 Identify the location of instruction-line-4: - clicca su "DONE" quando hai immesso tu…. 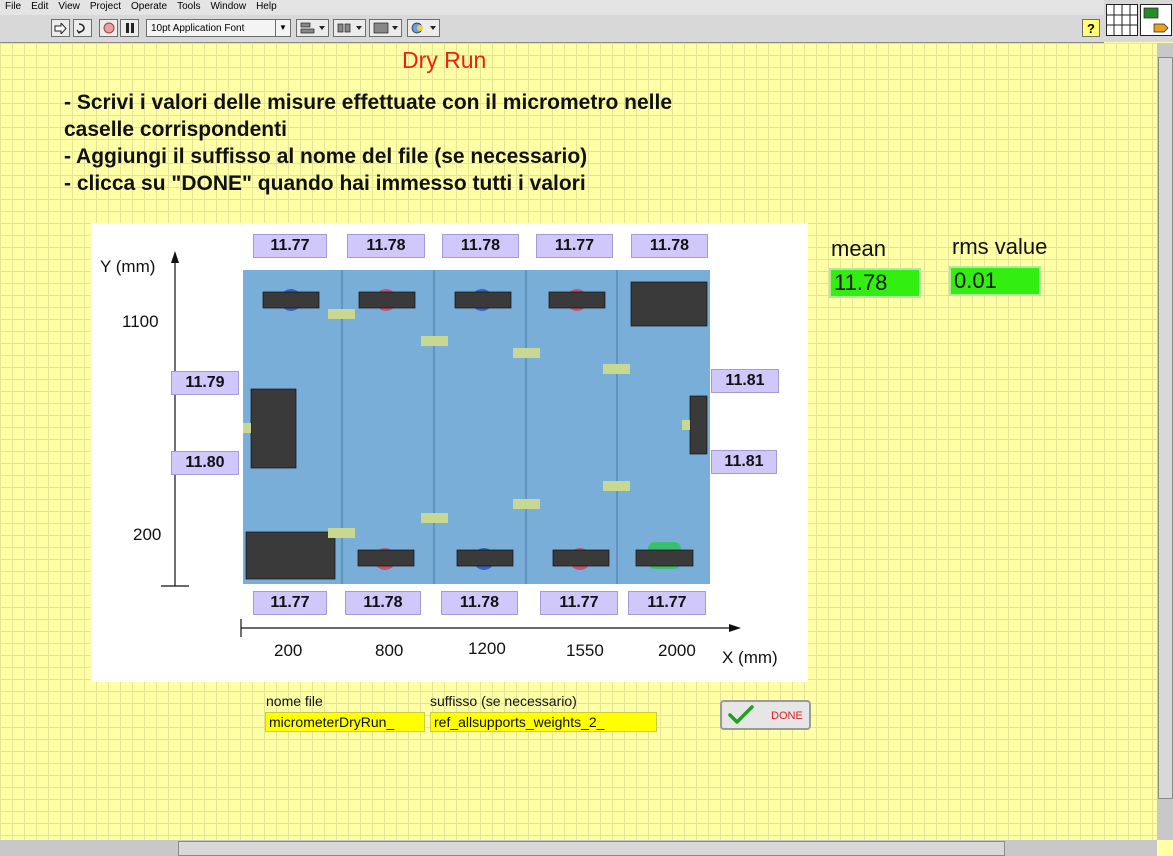
(325, 183).